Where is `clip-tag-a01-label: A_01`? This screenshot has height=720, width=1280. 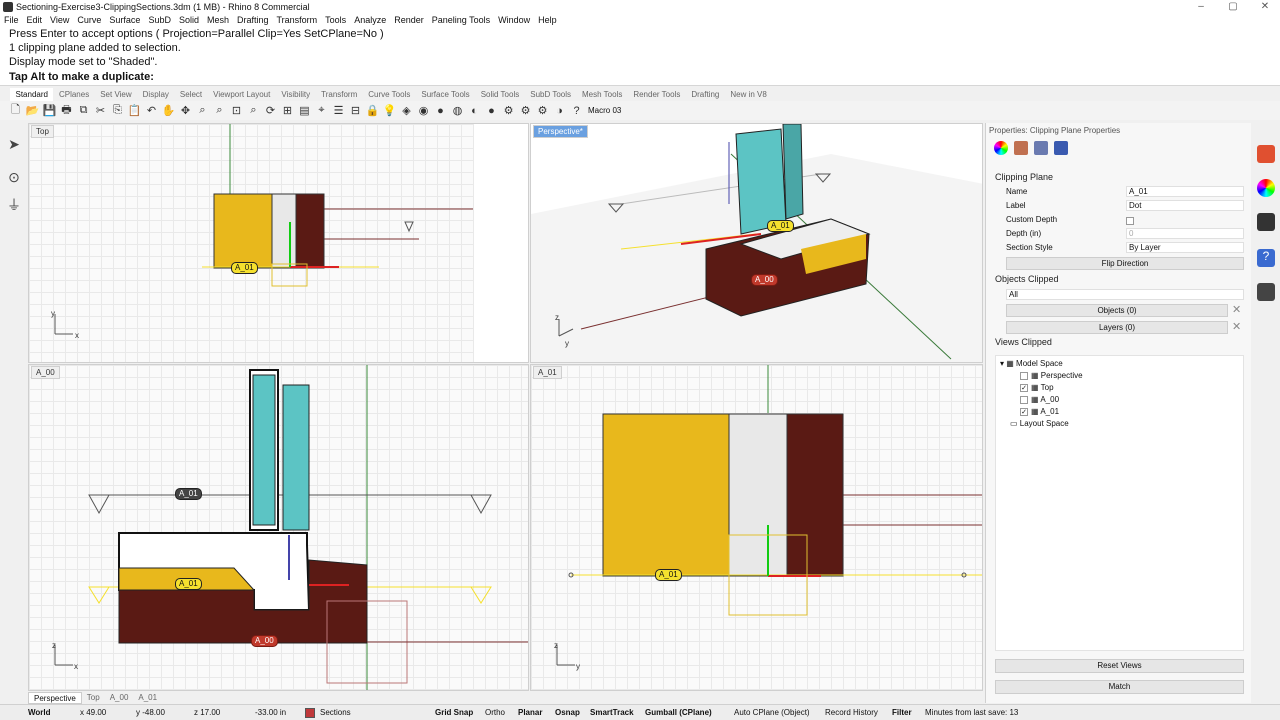 clip-tag-a01-label: A_01 is located at coordinates (188, 494).